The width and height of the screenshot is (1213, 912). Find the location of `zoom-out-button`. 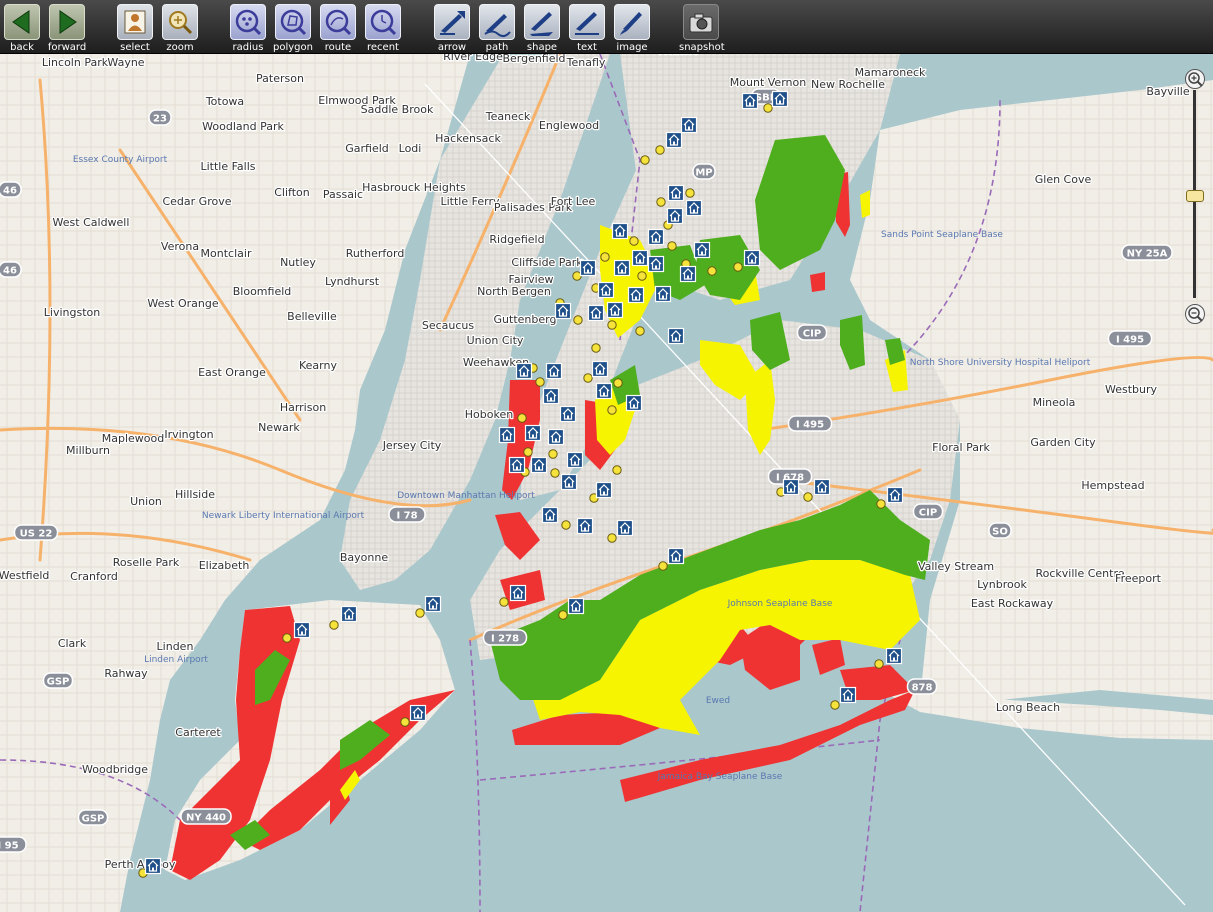

zoom-out-button is located at coordinates (1195, 314).